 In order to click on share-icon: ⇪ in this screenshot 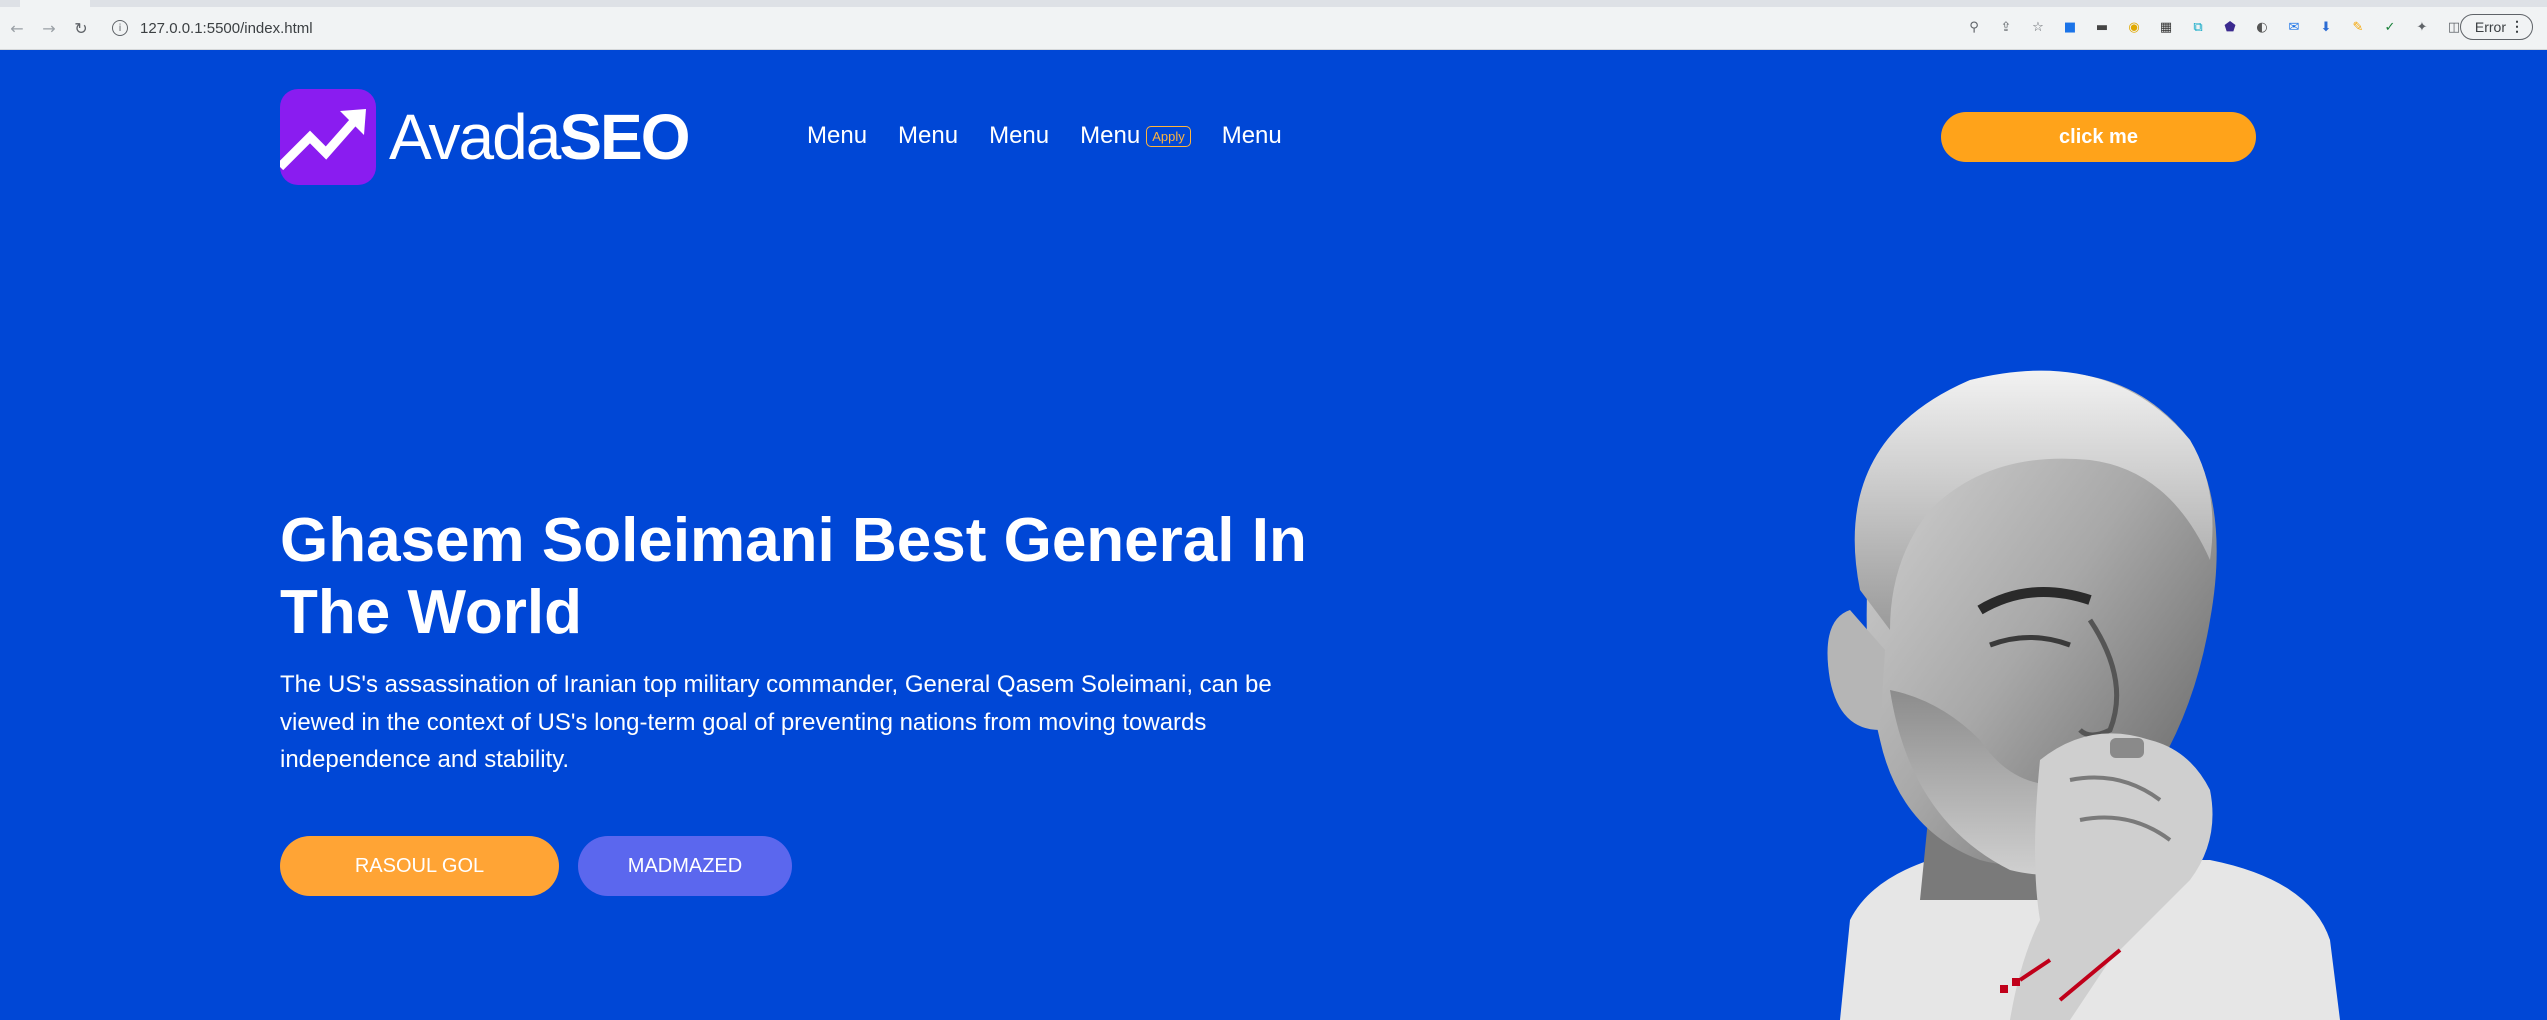, I will do `click(2006, 27)`.